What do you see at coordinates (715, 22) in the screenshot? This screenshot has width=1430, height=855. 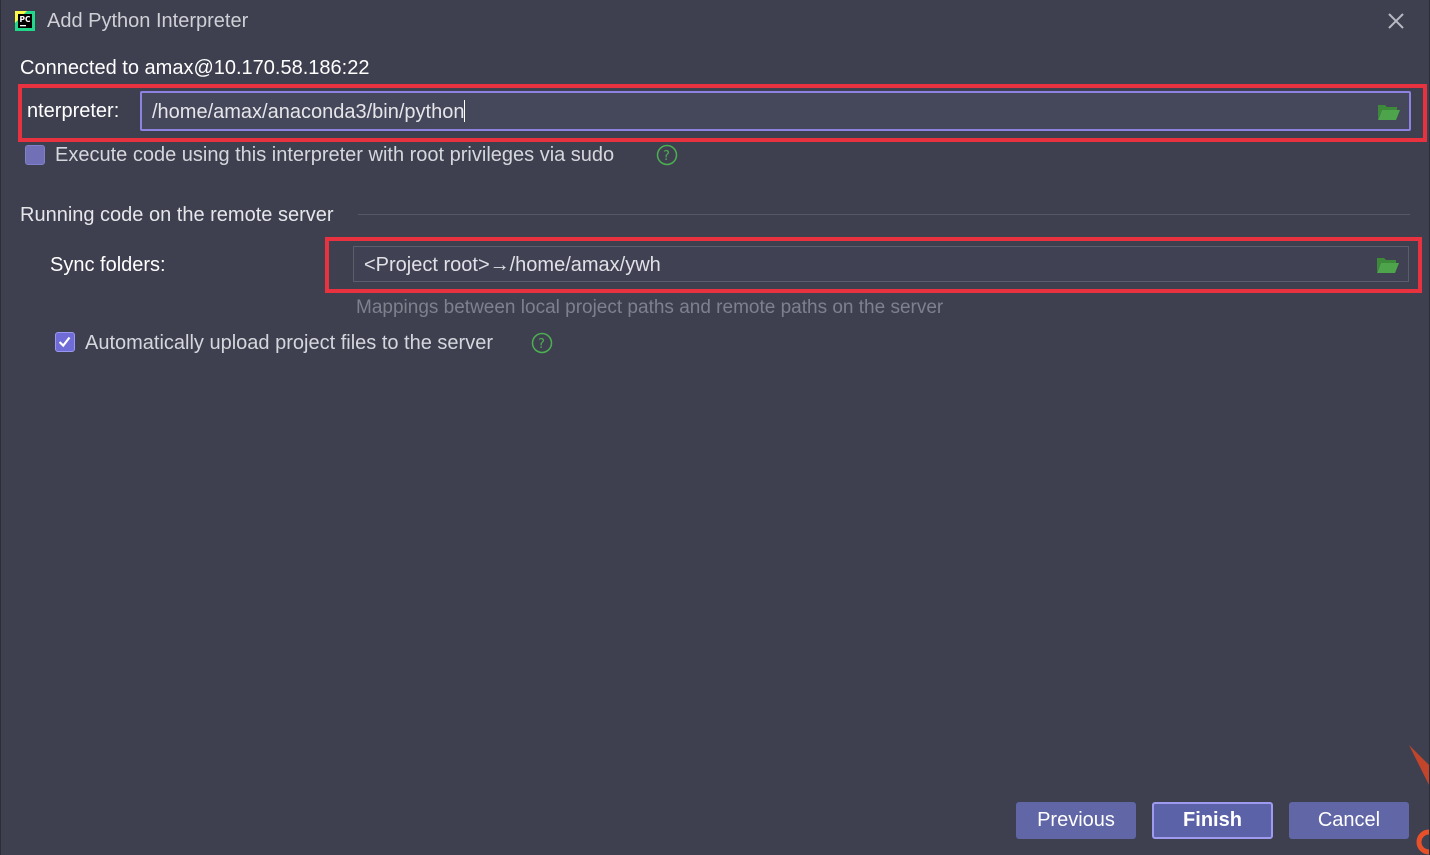 I see `title-bar: PC Add Python Interpreter` at bounding box center [715, 22].